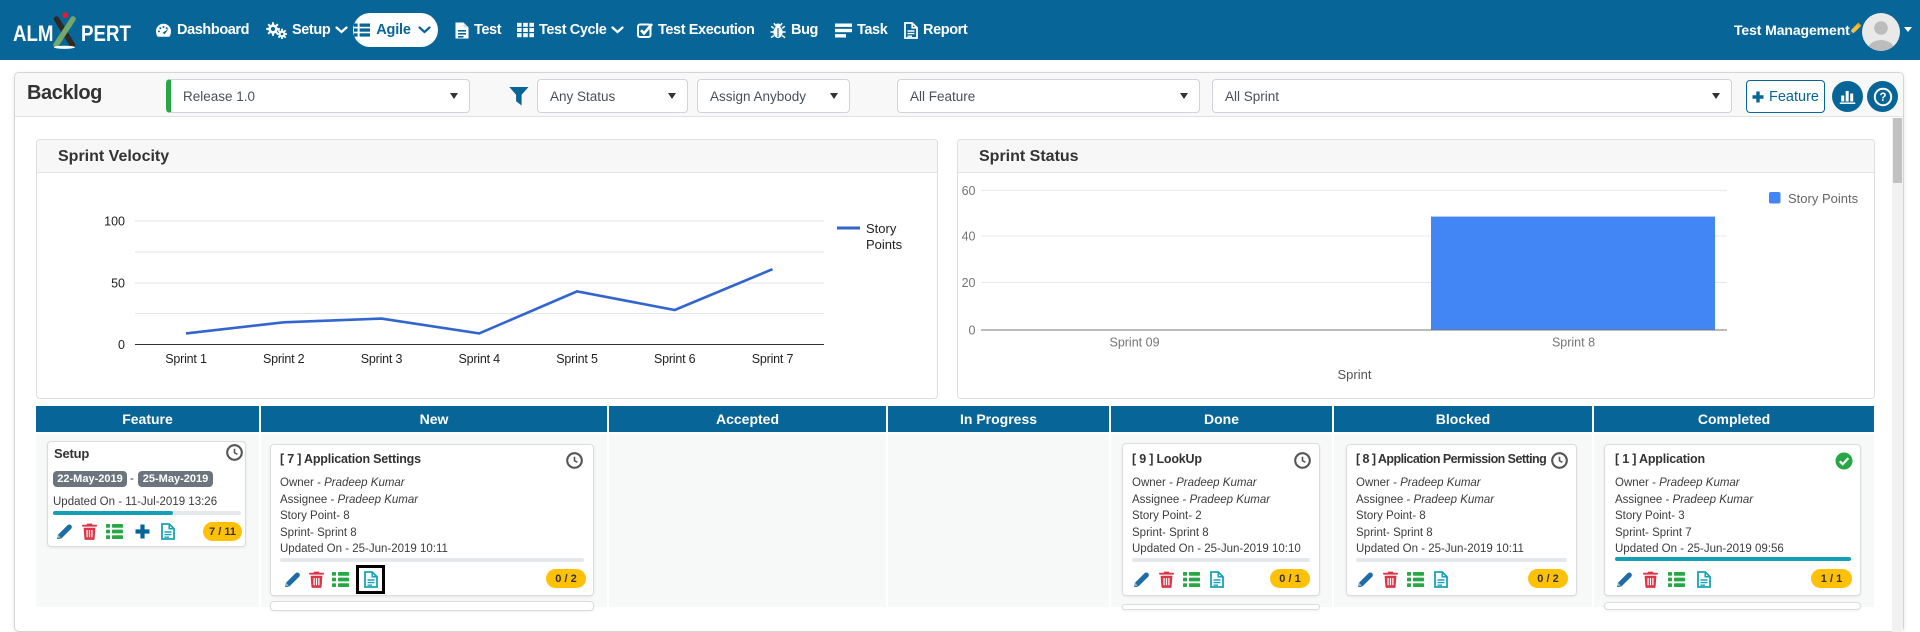 The height and width of the screenshot is (632, 1920). Describe the element at coordinates (675, 359) in the screenshot. I see `svg-text: Sprint 6` at that location.